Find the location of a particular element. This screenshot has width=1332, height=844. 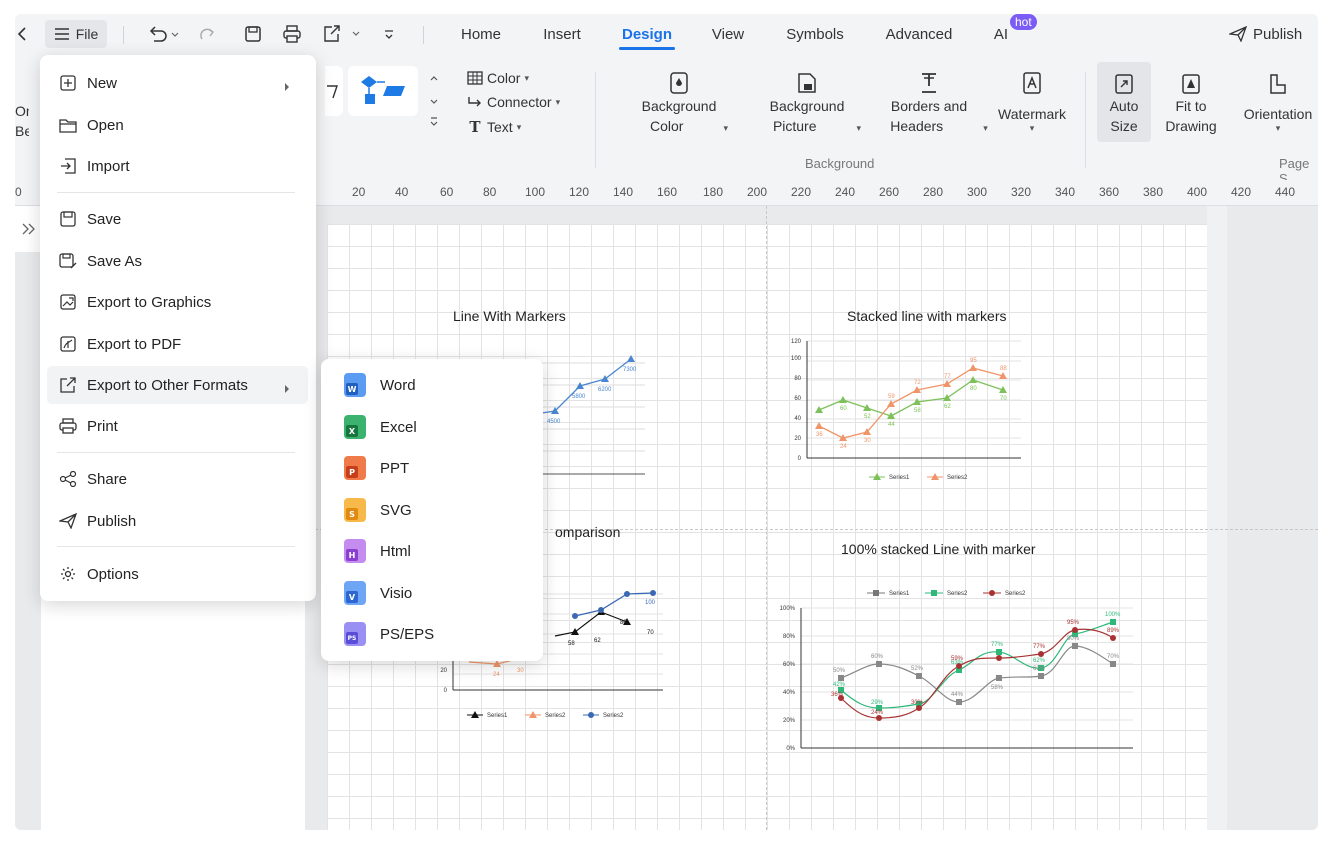

undo-button is located at coordinates (163, 34).